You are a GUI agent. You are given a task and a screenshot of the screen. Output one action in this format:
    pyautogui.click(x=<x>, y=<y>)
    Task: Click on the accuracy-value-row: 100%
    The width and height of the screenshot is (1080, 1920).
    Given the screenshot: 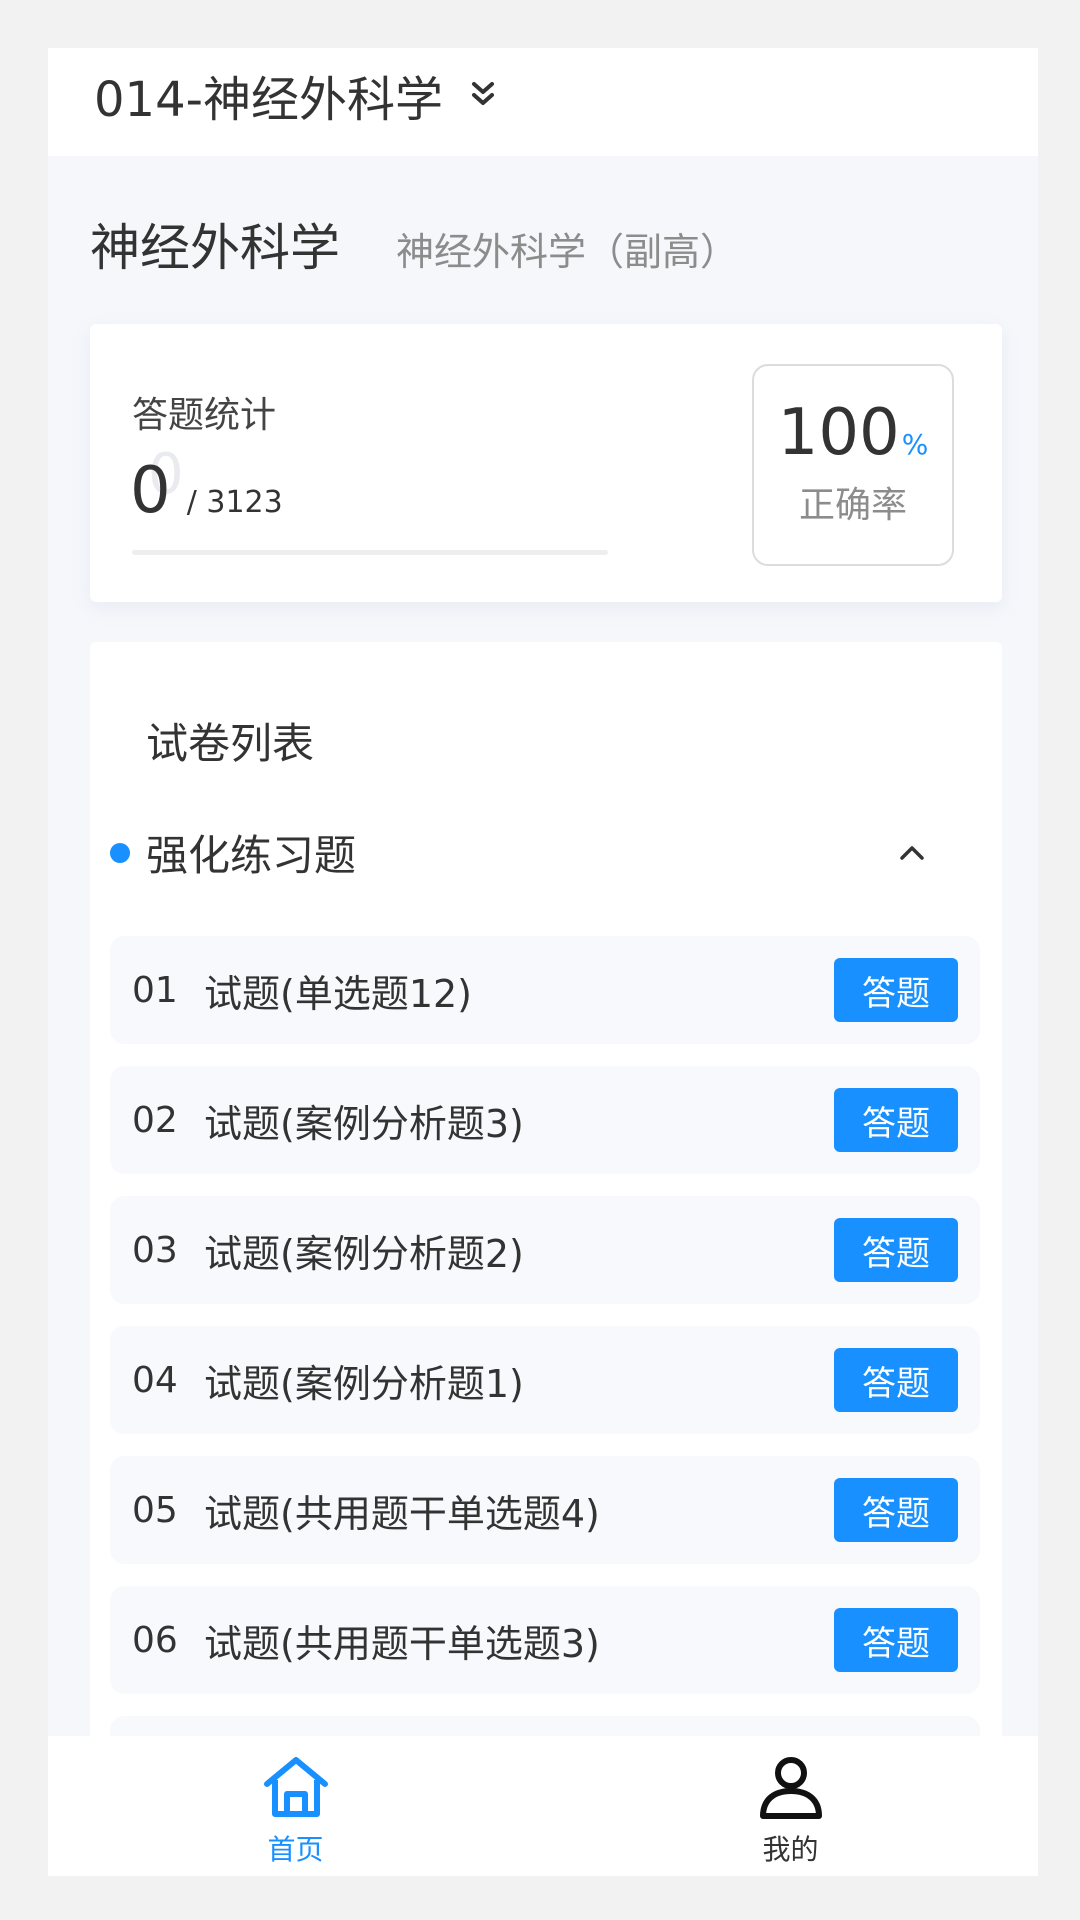 What is the action you would take?
    pyautogui.click(x=853, y=433)
    